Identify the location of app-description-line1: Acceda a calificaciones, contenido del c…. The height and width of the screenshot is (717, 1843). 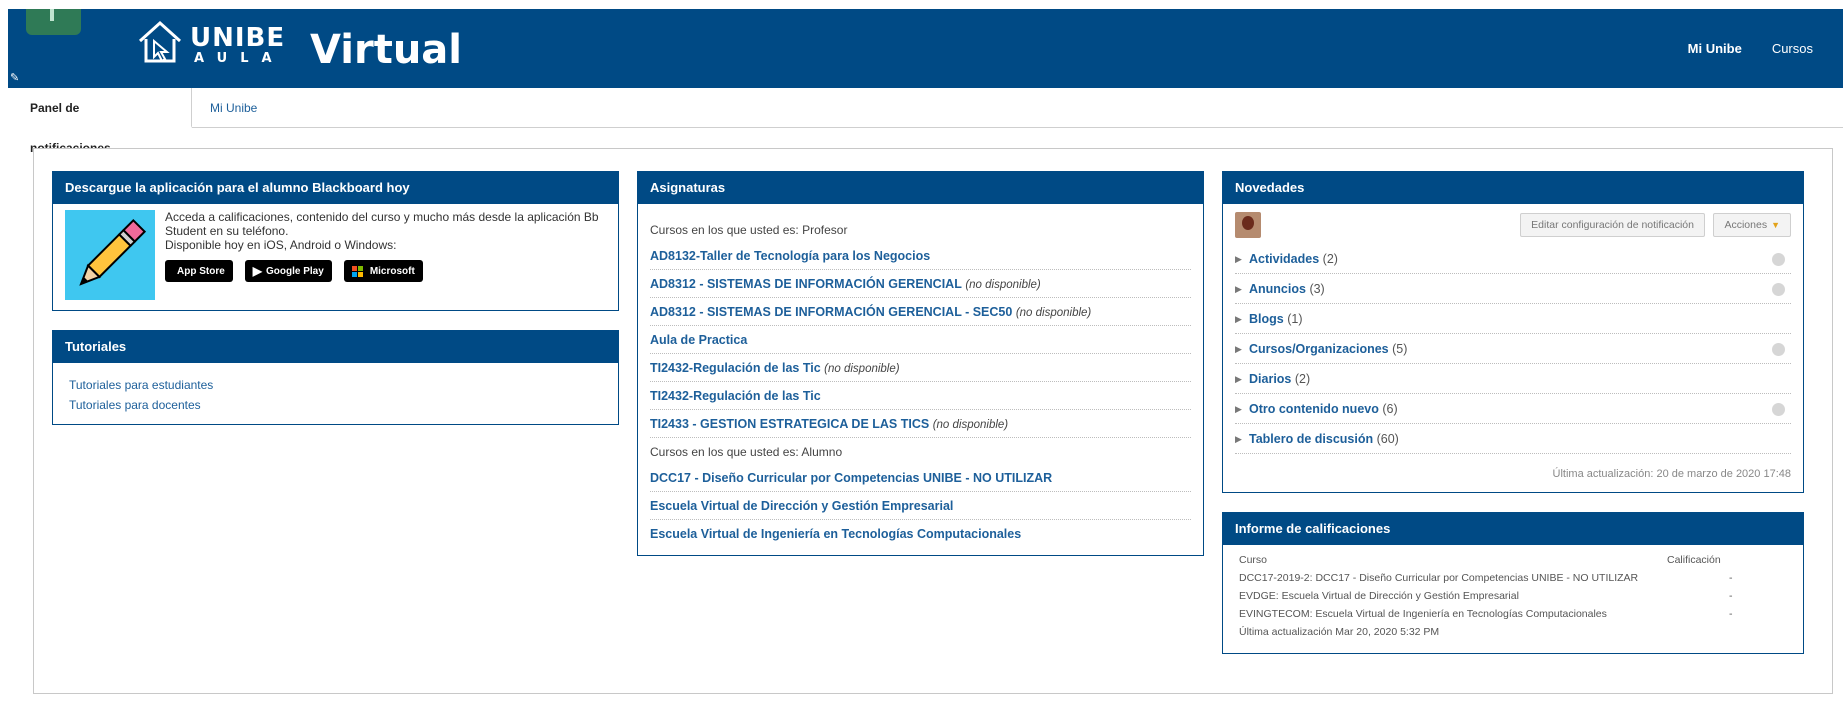
(382, 224).